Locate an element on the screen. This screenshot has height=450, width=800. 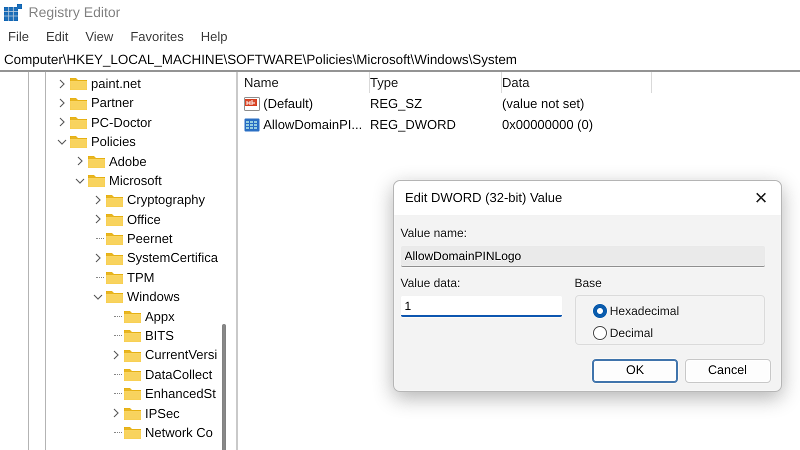
field-label: Value name: is located at coordinates (433, 233).